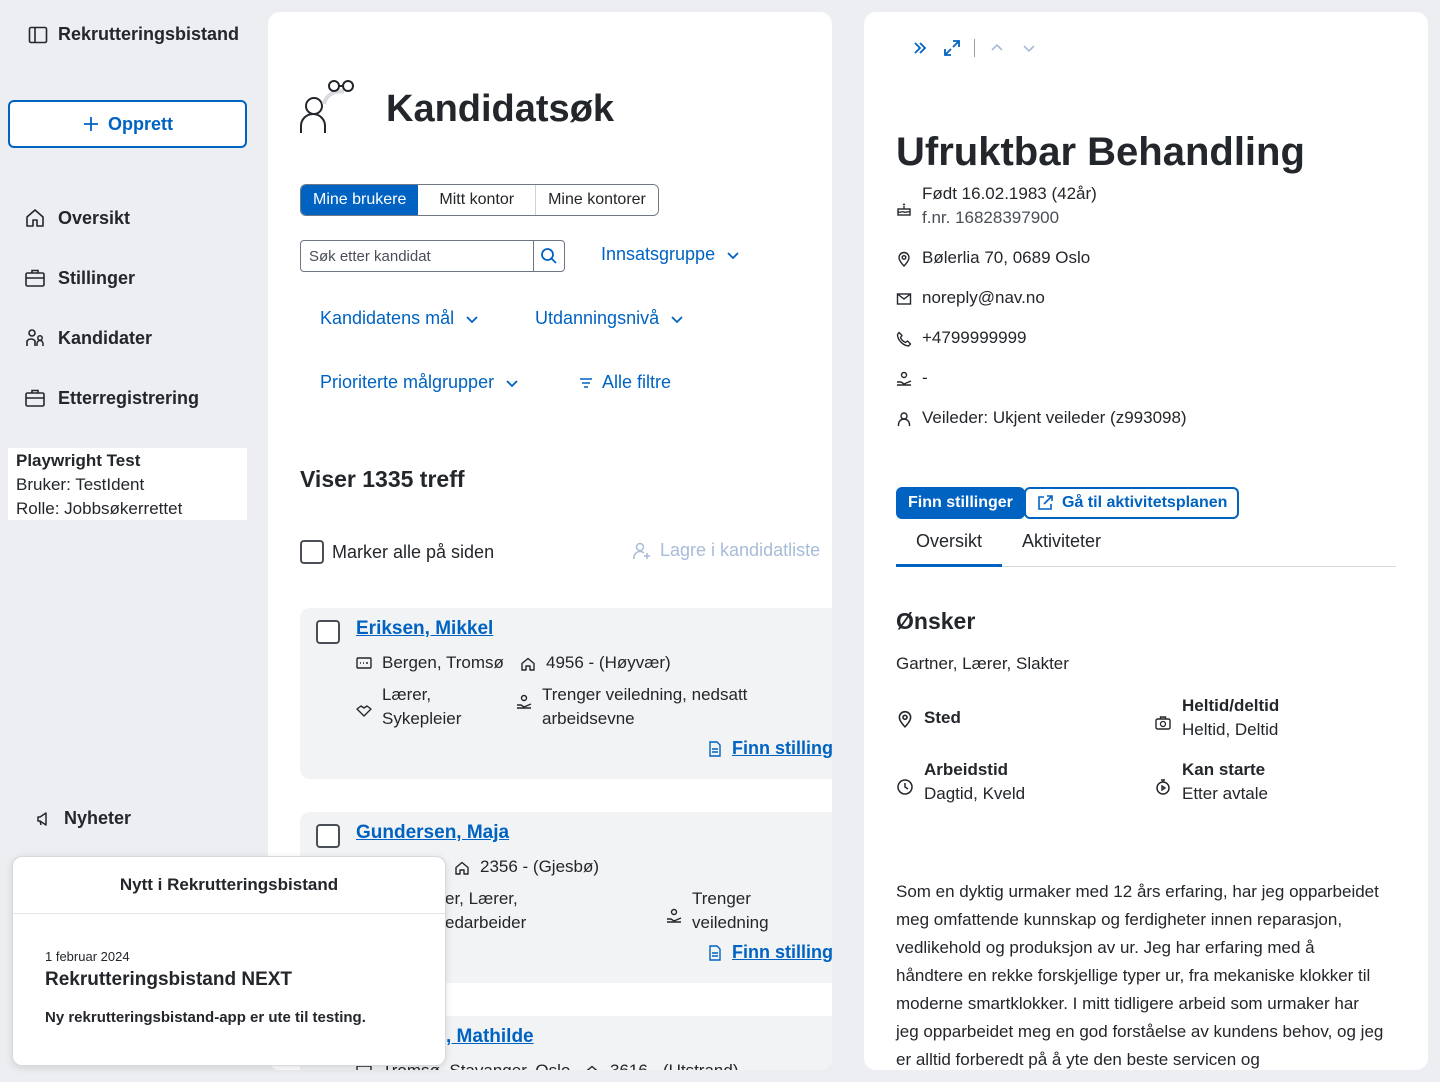  Describe the element at coordinates (94, 217) in the screenshot. I see `nav-label: Oversikt` at that location.